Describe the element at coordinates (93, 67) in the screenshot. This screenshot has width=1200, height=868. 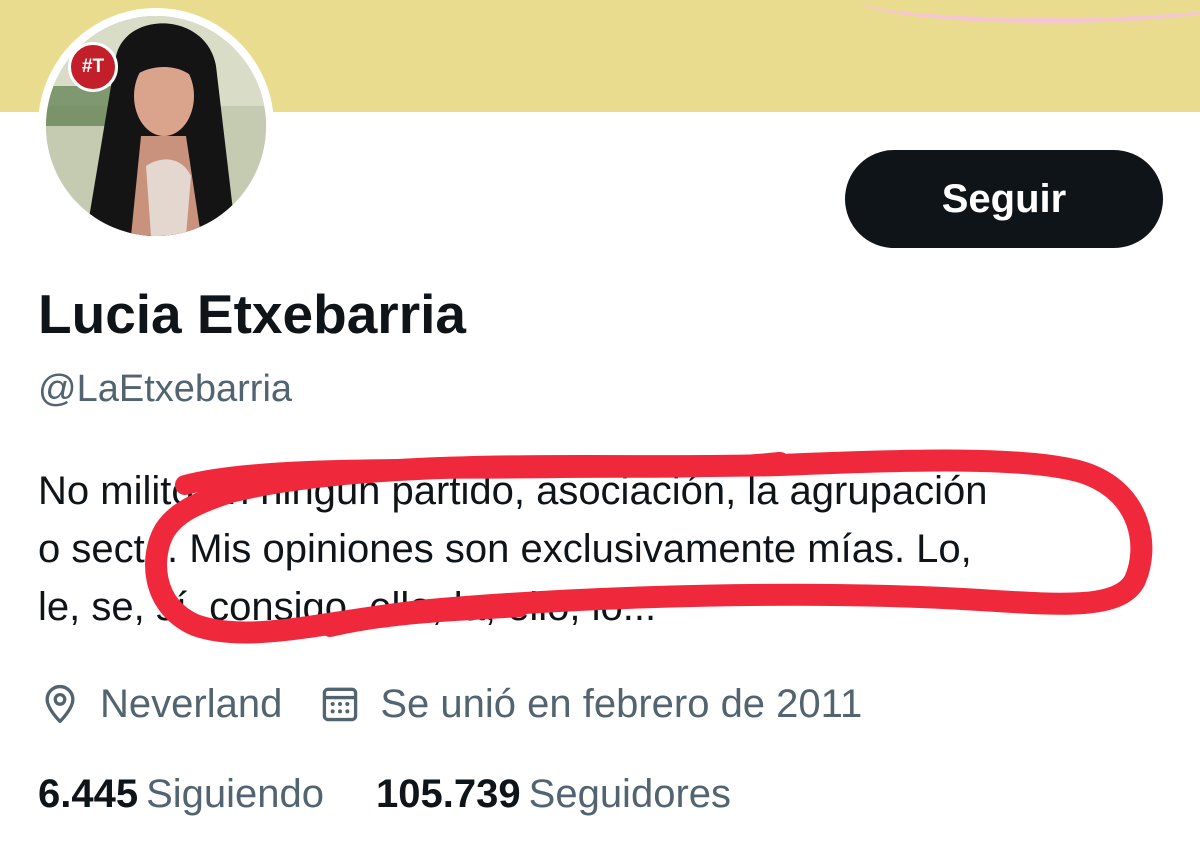
I see `avatar-badge: #T` at that location.